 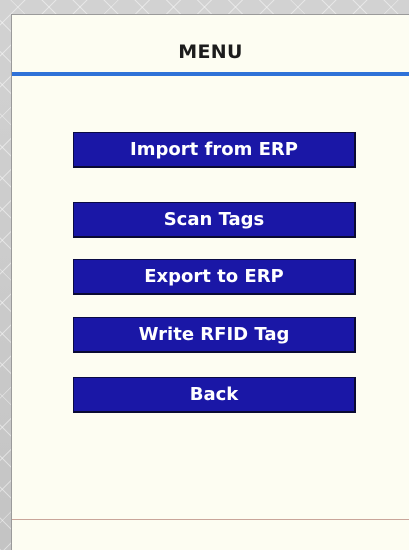 What do you see at coordinates (210, 74) in the screenshot?
I see `title-divider` at bounding box center [210, 74].